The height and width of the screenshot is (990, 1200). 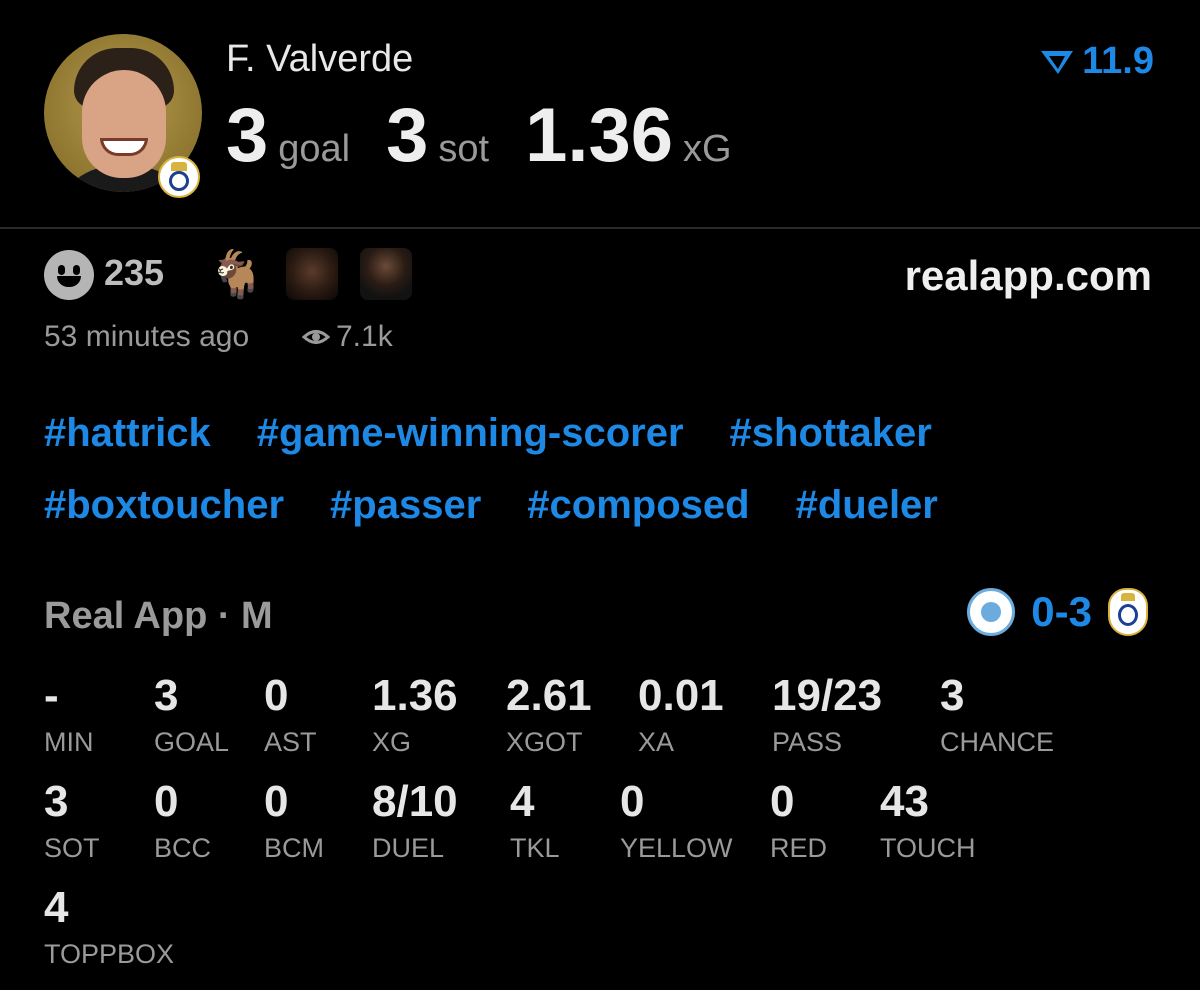 I want to click on stat-value: 19/23, so click(x=827, y=695).